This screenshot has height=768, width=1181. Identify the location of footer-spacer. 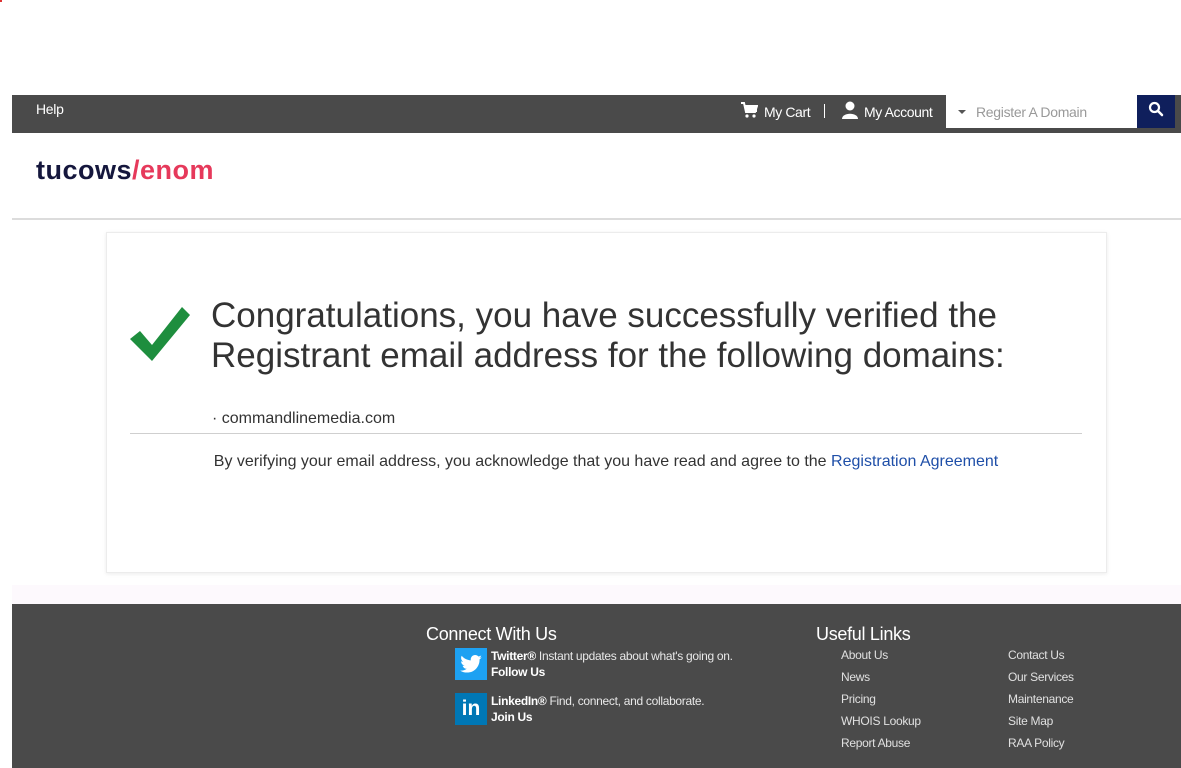
(596, 594).